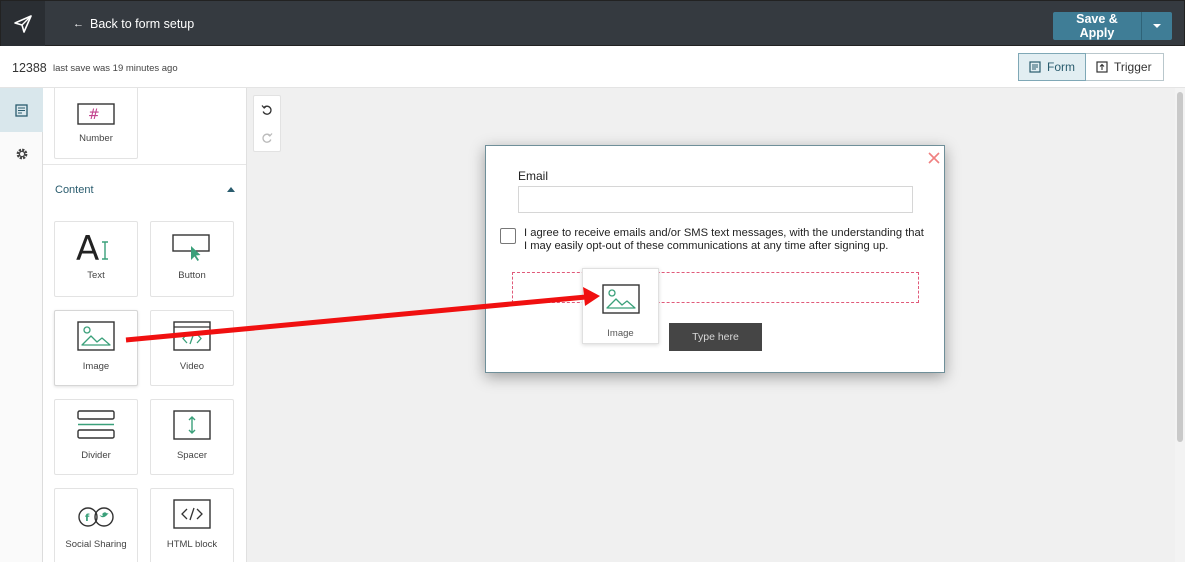  What do you see at coordinates (96, 424) in the screenshot?
I see `divider-icon` at bounding box center [96, 424].